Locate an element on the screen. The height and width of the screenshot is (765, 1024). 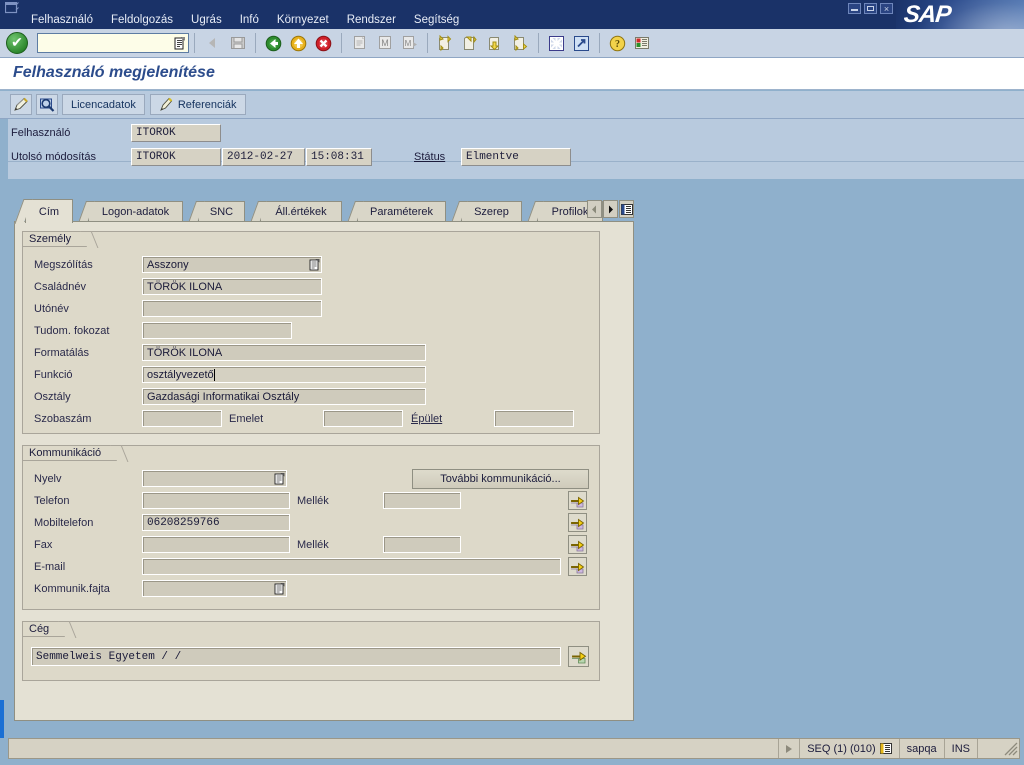
stop-red-x-icon is located at coordinates (323, 43).